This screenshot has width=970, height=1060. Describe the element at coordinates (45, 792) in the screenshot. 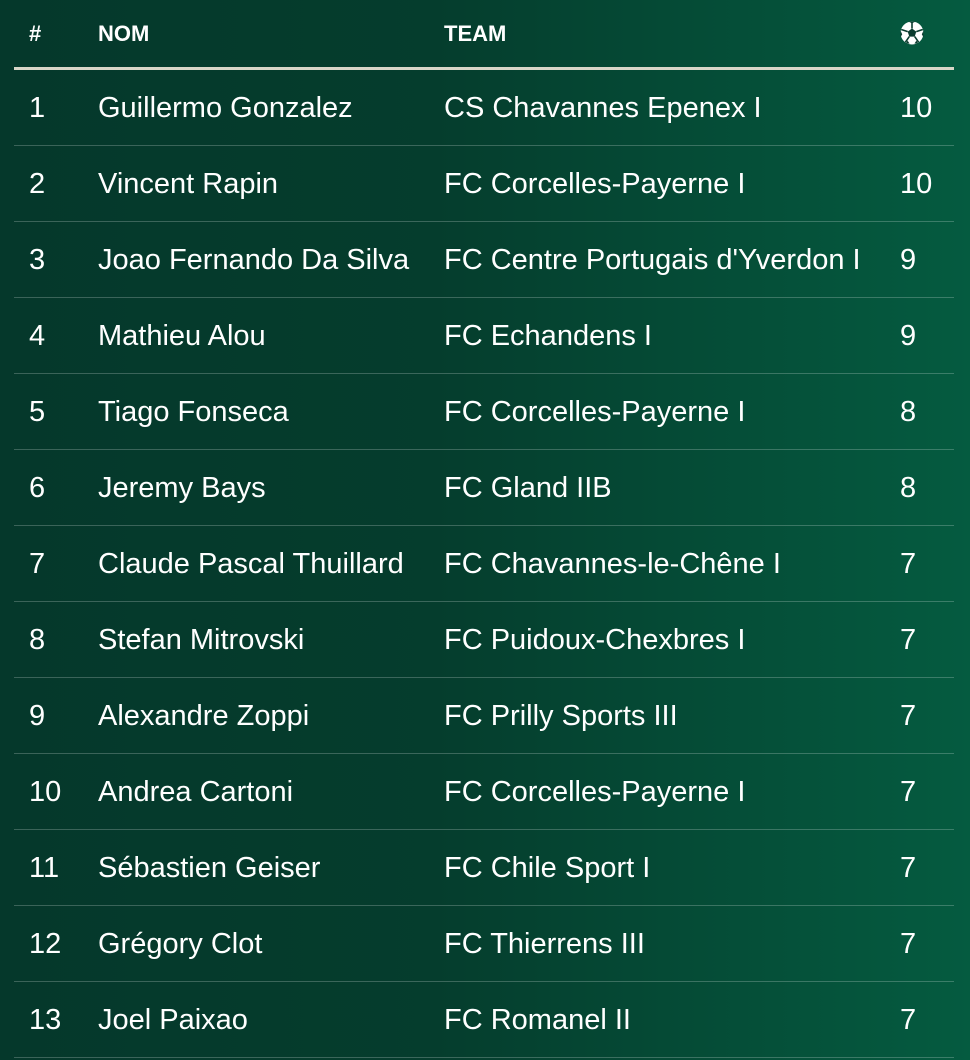

I see `rank-cell: 10` at that location.